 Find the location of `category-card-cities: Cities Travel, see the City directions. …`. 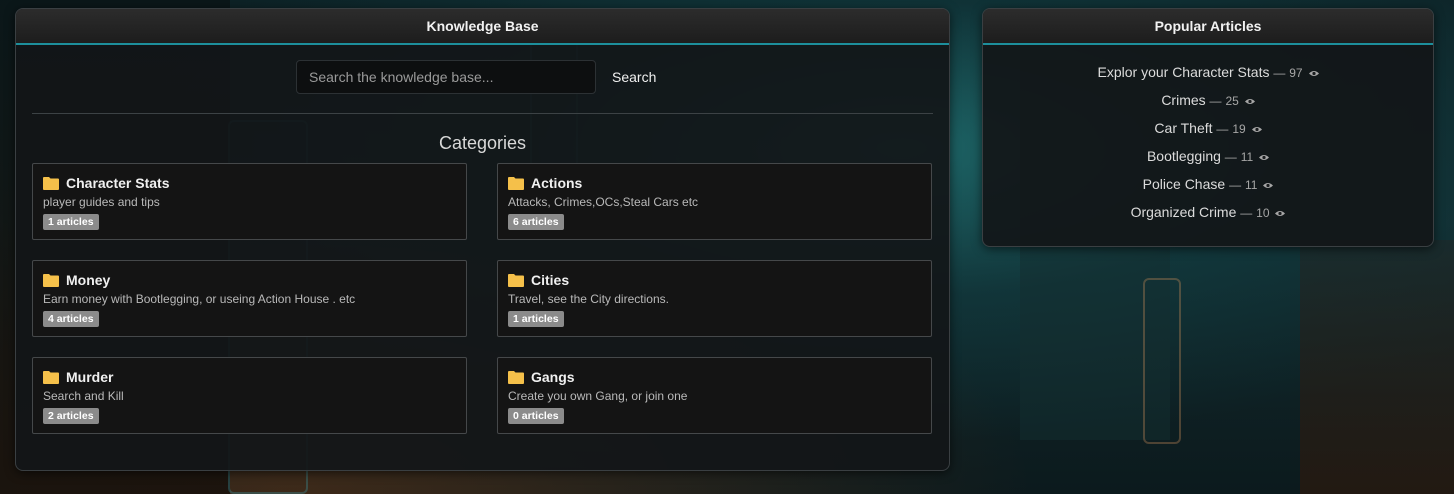

category-card-cities: Cities Travel, see the City directions. … is located at coordinates (714, 298).